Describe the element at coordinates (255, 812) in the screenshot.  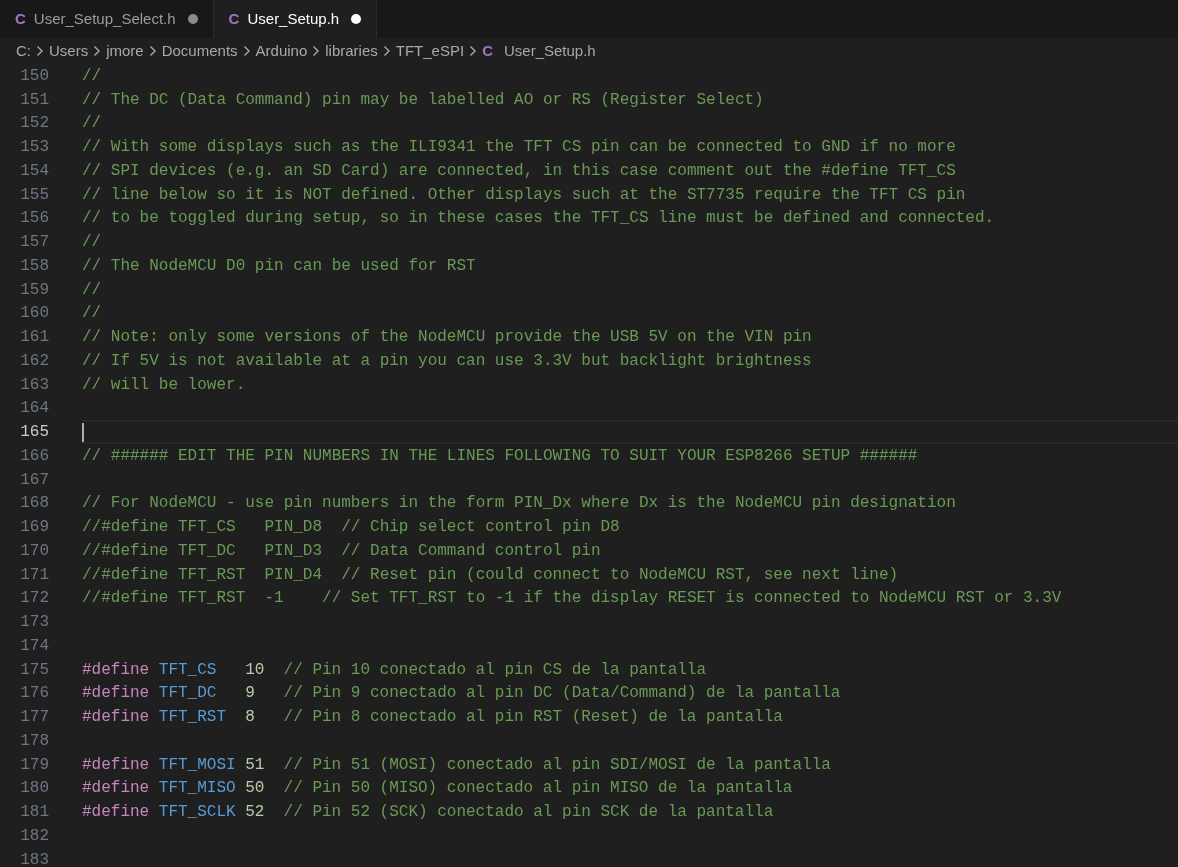
I see `number-literal: 52` at that location.